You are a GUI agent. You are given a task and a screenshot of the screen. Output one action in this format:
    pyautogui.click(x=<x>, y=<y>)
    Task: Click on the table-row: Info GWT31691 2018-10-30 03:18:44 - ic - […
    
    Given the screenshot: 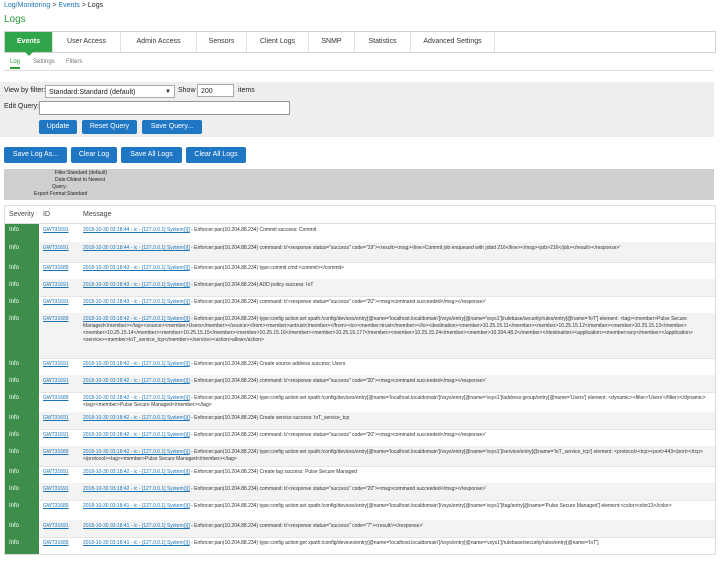 What is the action you would take?
    pyautogui.click(x=360, y=233)
    